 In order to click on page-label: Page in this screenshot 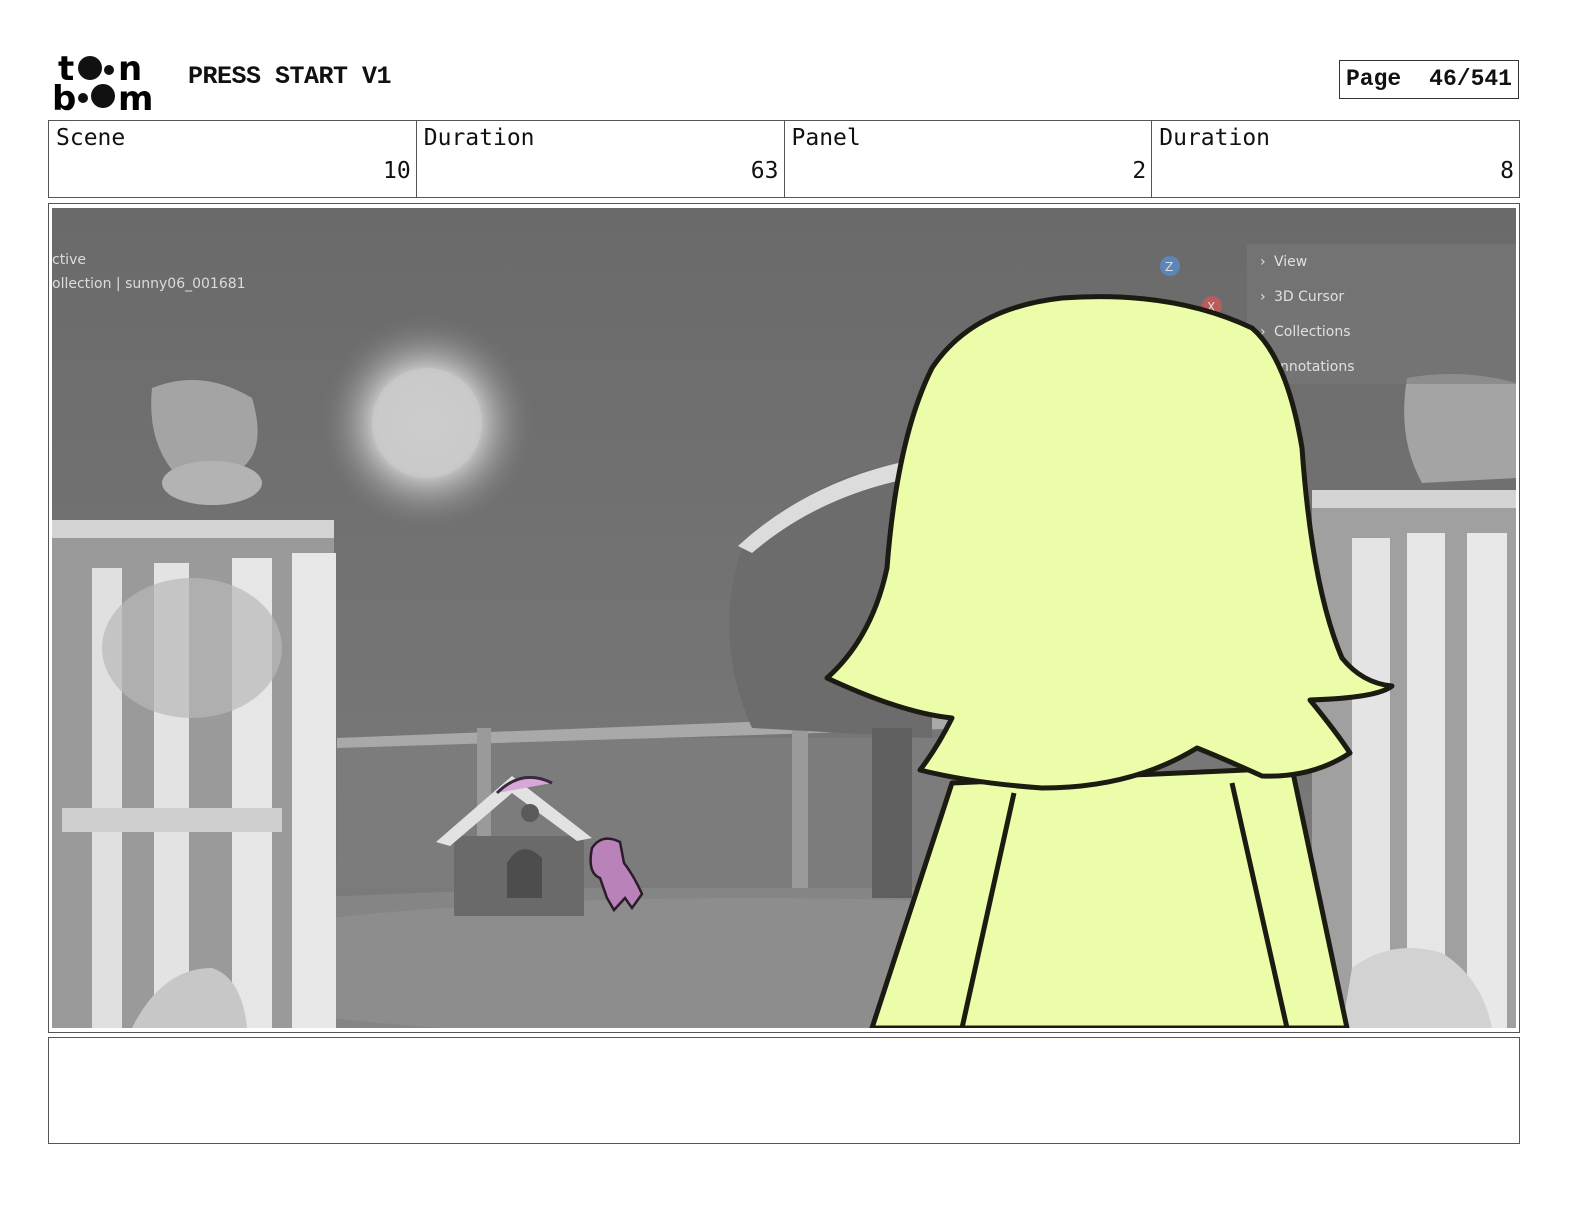, I will do `click(1374, 79)`.